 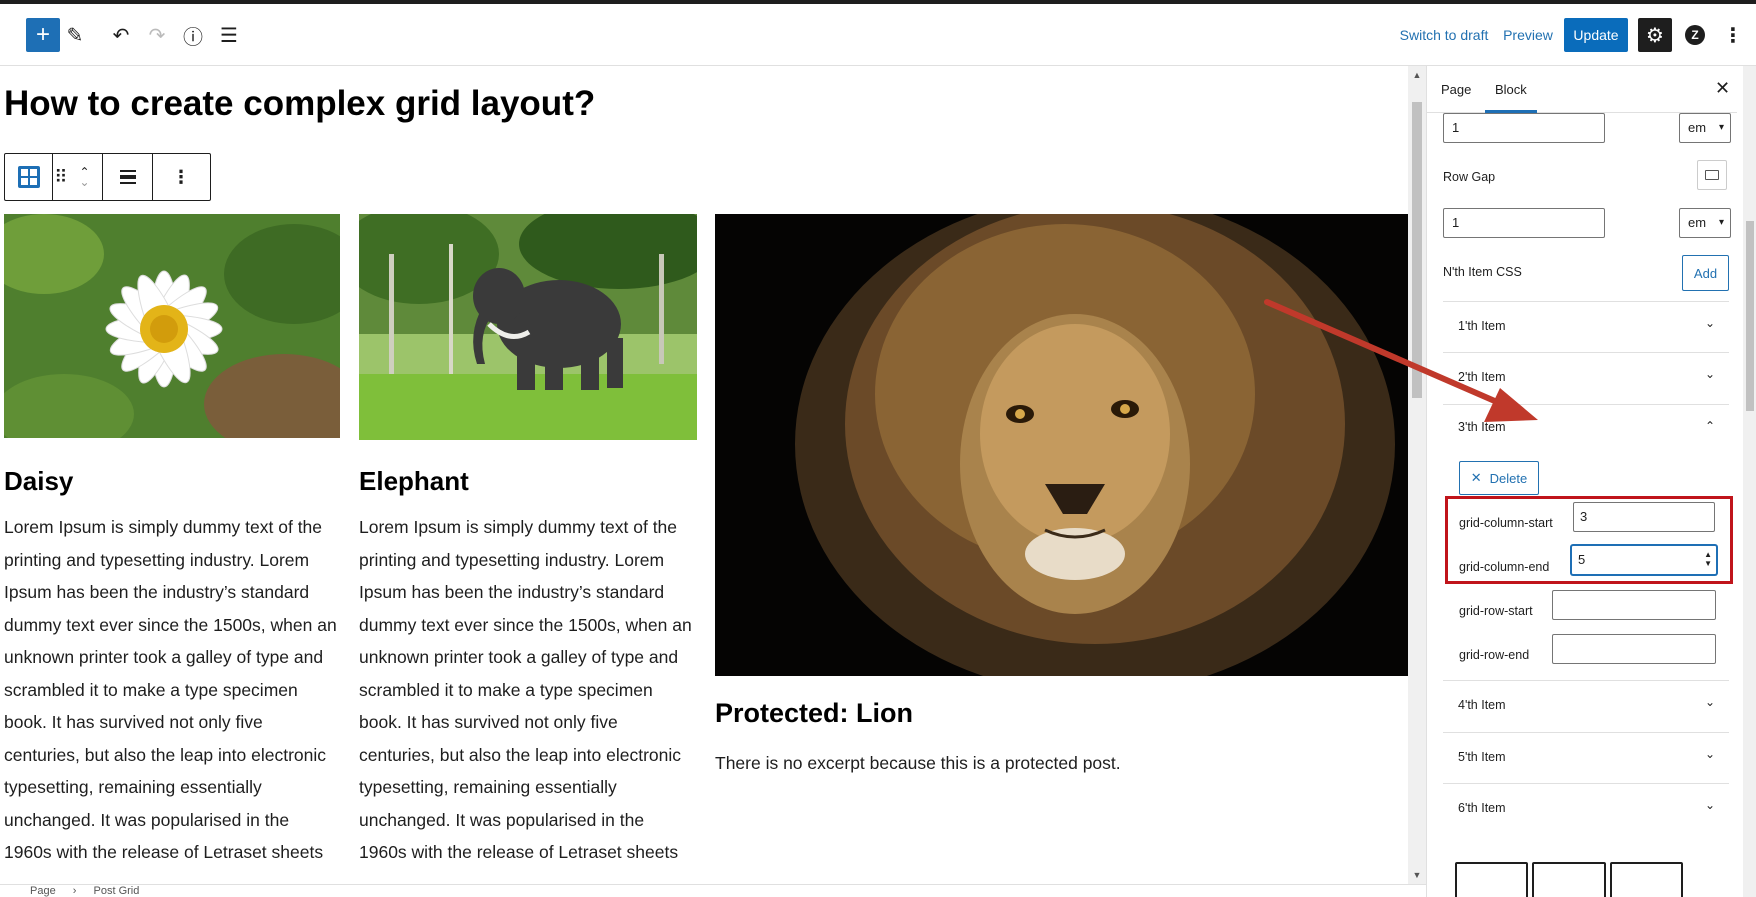 What do you see at coordinates (713, 890) in the screenshot?
I see `block-breadcrumb: Page › Post Grid` at bounding box center [713, 890].